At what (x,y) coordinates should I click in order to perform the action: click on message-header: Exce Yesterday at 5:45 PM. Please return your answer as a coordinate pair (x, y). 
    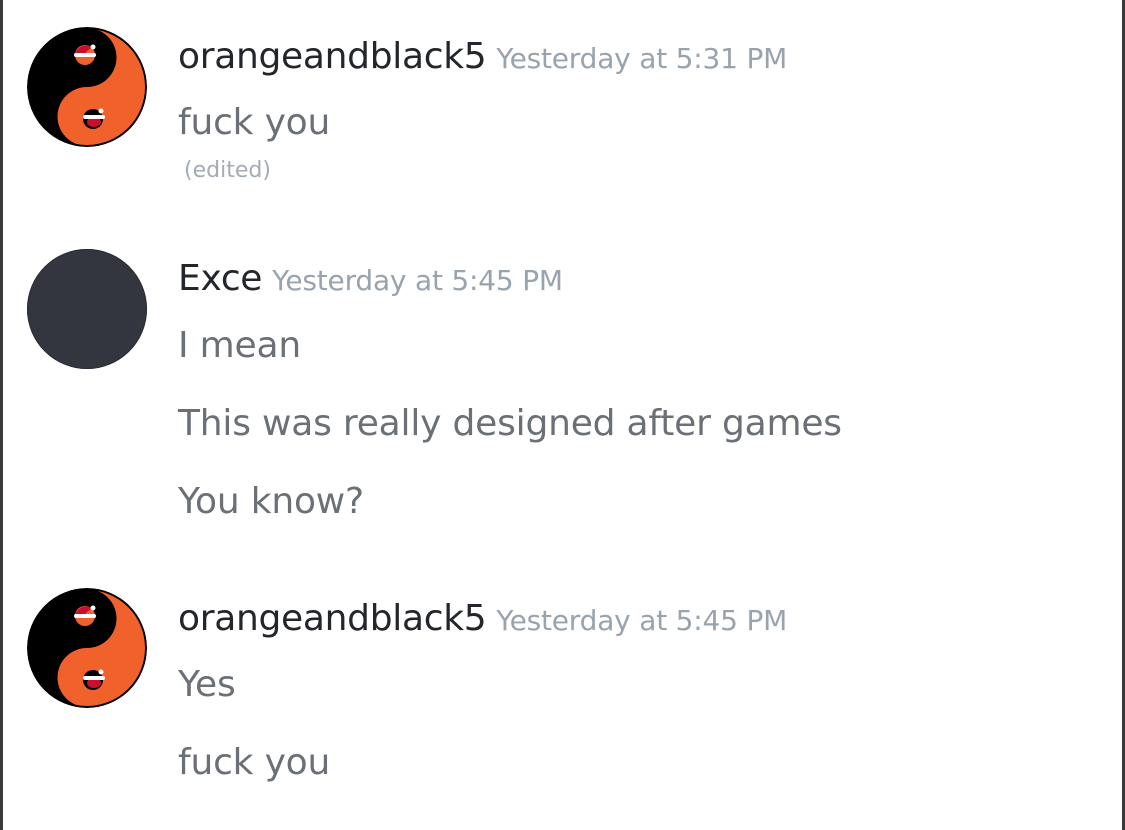
    Looking at the image, I should click on (370, 278).